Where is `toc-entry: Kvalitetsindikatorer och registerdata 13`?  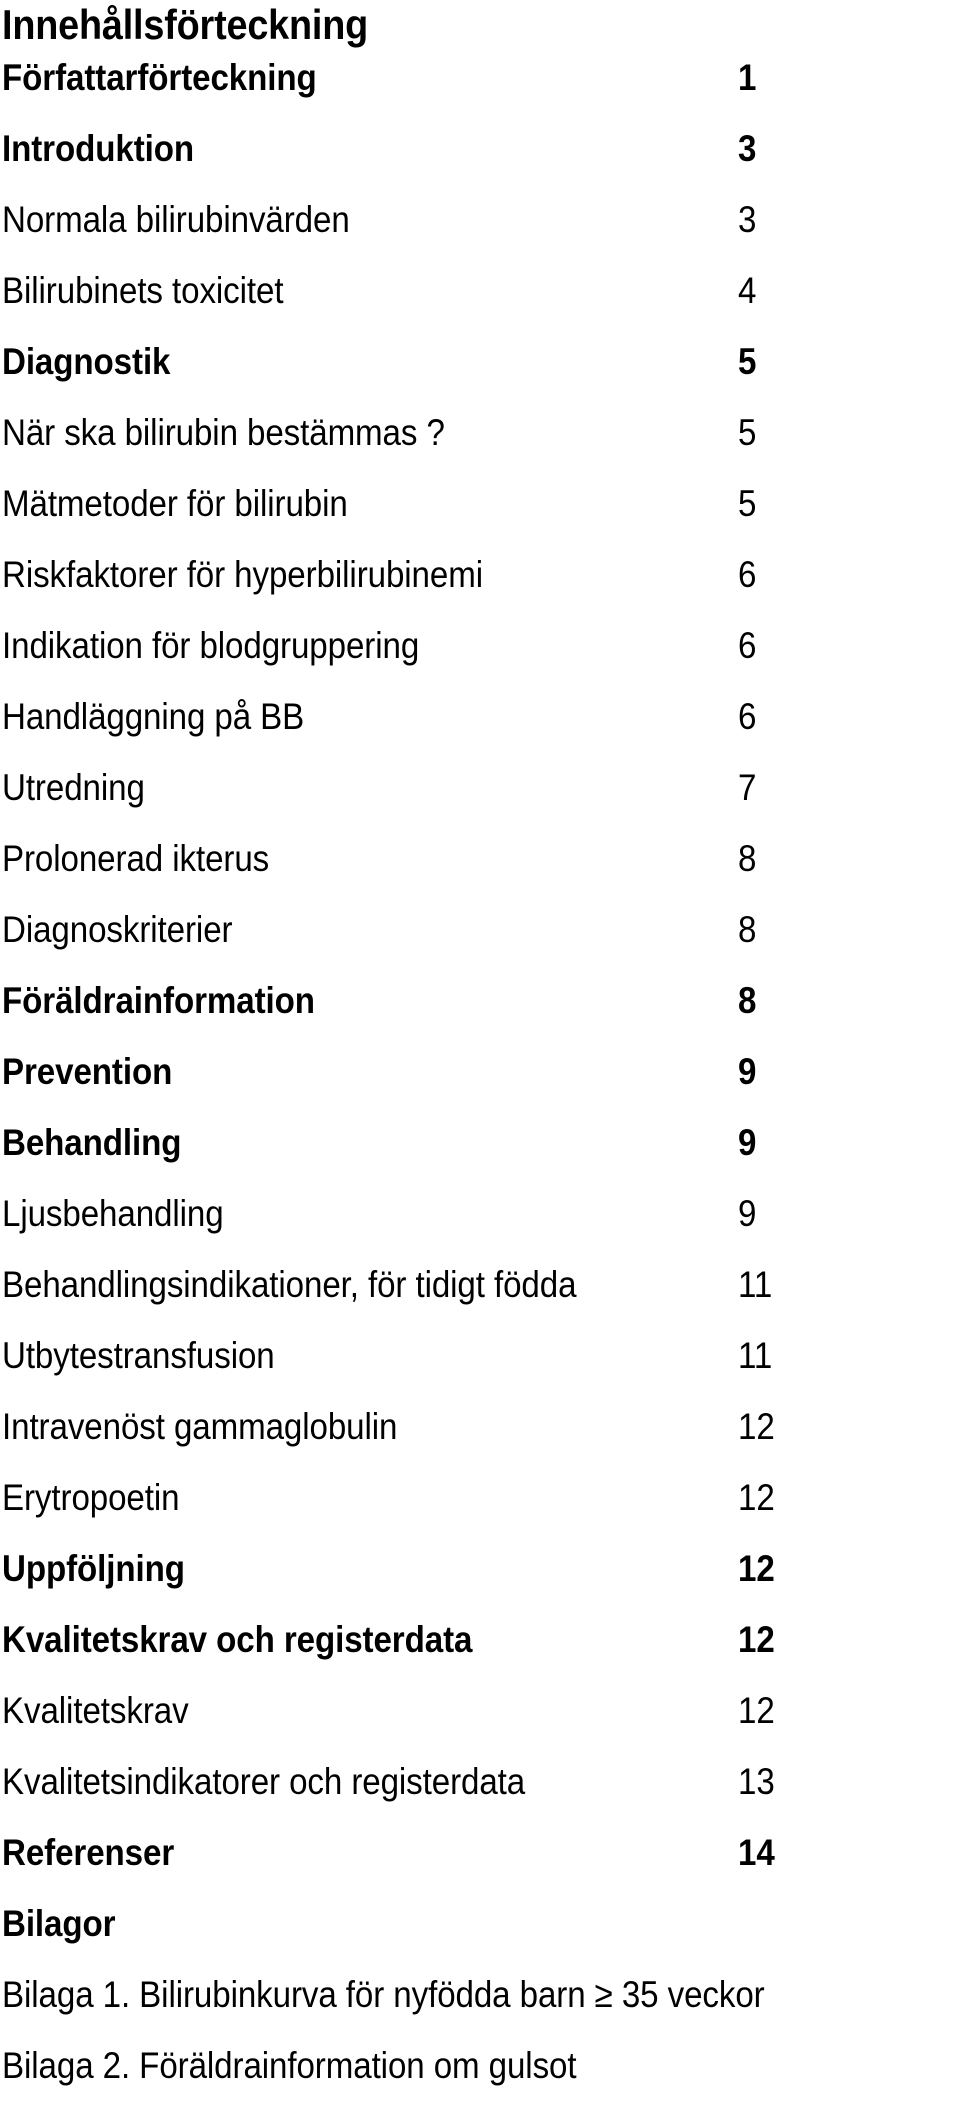
toc-entry: Kvalitetsindikatorer och registerdata 13 is located at coordinates (480, 1788).